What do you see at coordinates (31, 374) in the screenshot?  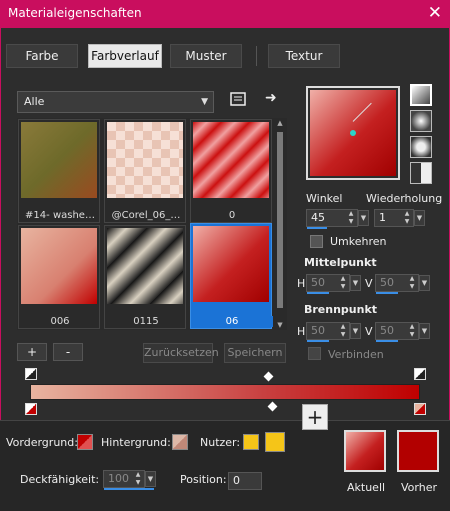 I see `opacity-stop-left` at bounding box center [31, 374].